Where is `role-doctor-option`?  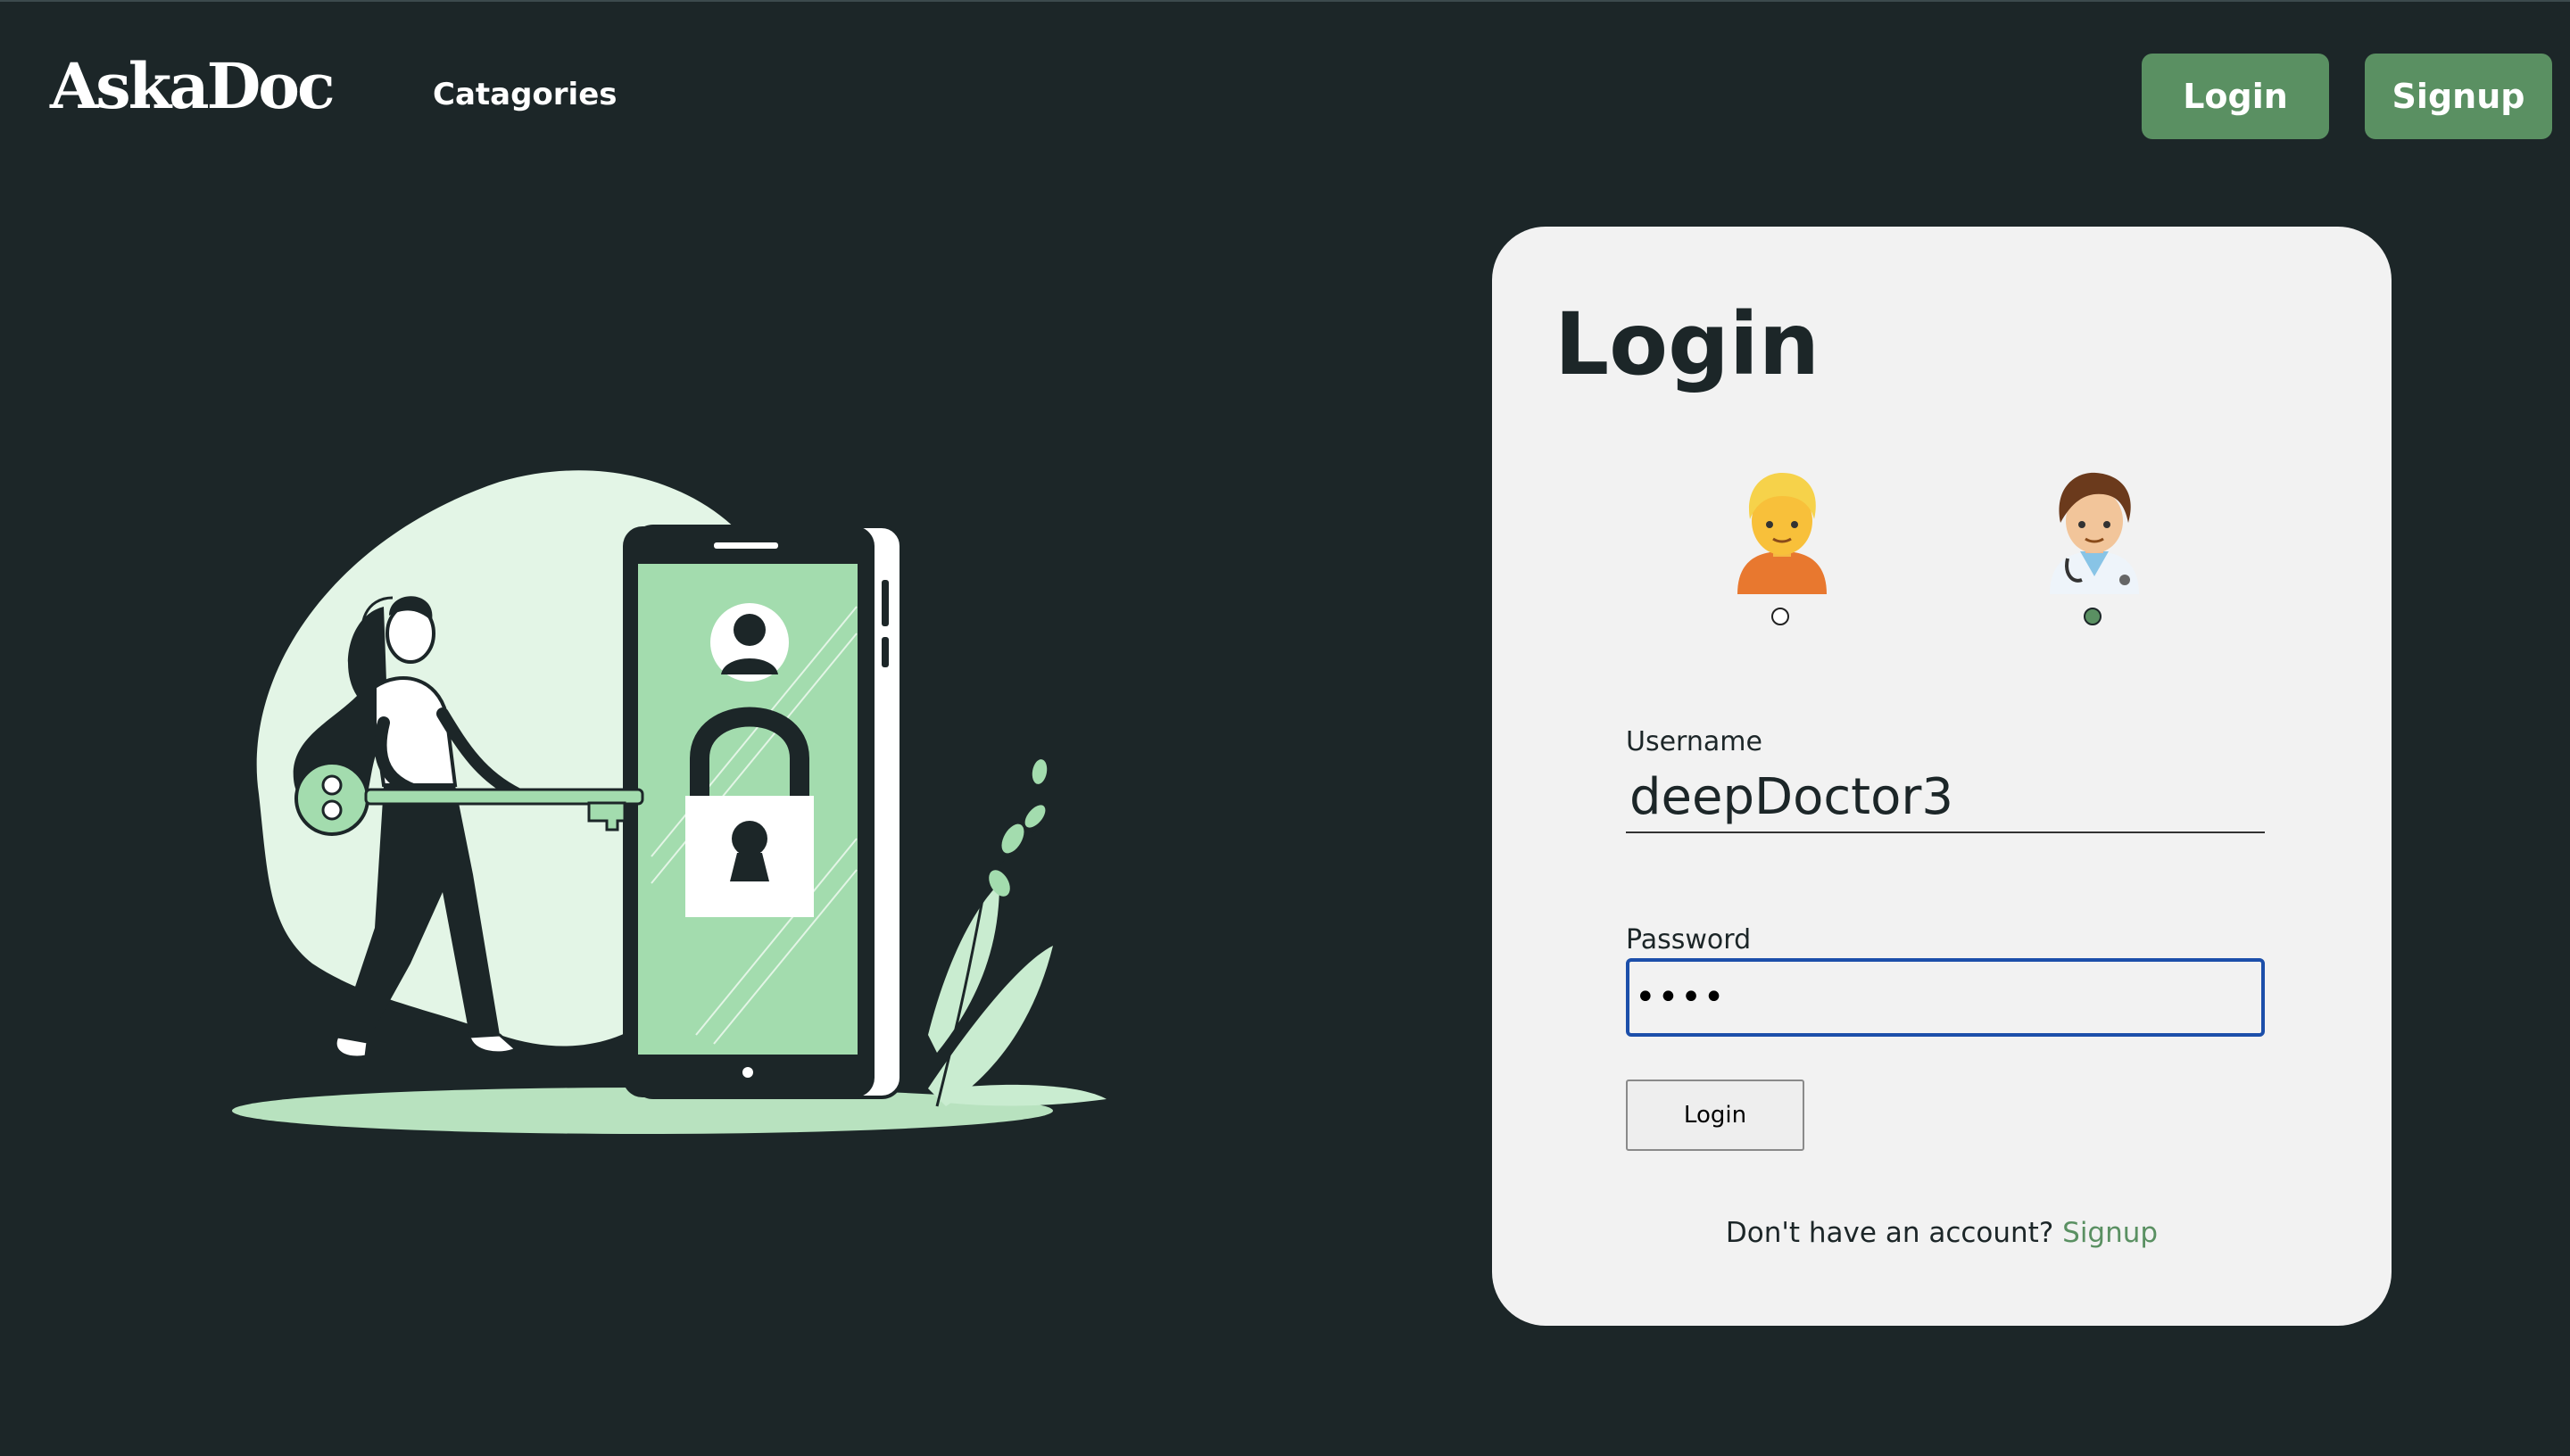
role-doctor-option is located at coordinates (2094, 558).